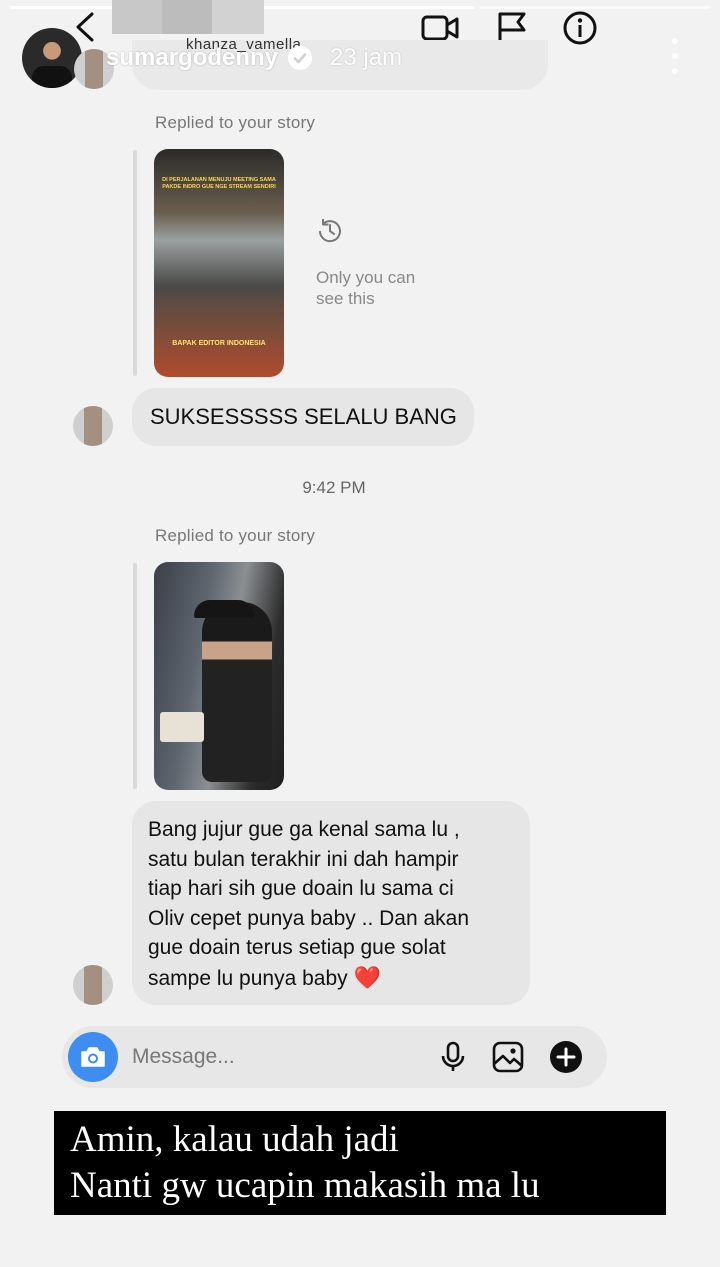  I want to click on microphone-icon, so click(453, 1057).